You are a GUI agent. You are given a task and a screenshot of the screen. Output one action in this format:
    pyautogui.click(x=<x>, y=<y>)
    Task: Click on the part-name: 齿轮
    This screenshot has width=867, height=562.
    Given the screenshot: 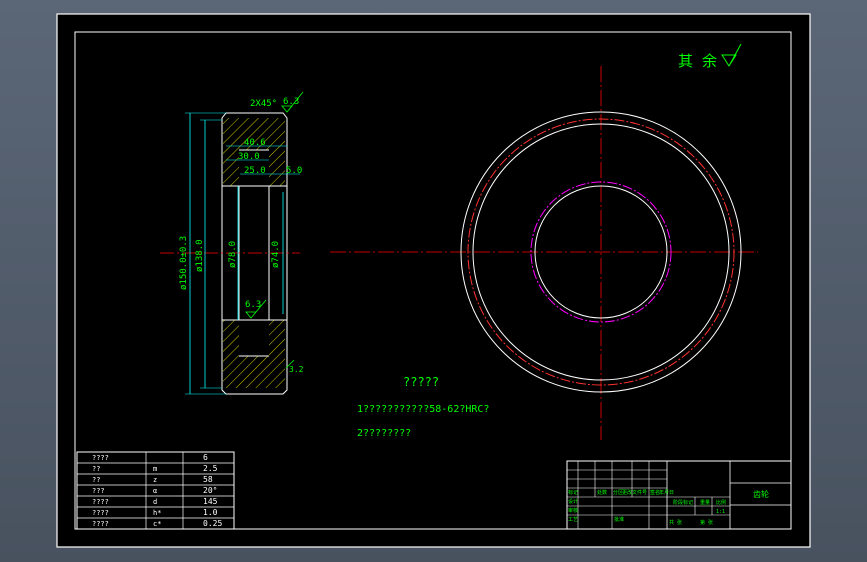 What is the action you would take?
    pyautogui.click(x=761, y=494)
    